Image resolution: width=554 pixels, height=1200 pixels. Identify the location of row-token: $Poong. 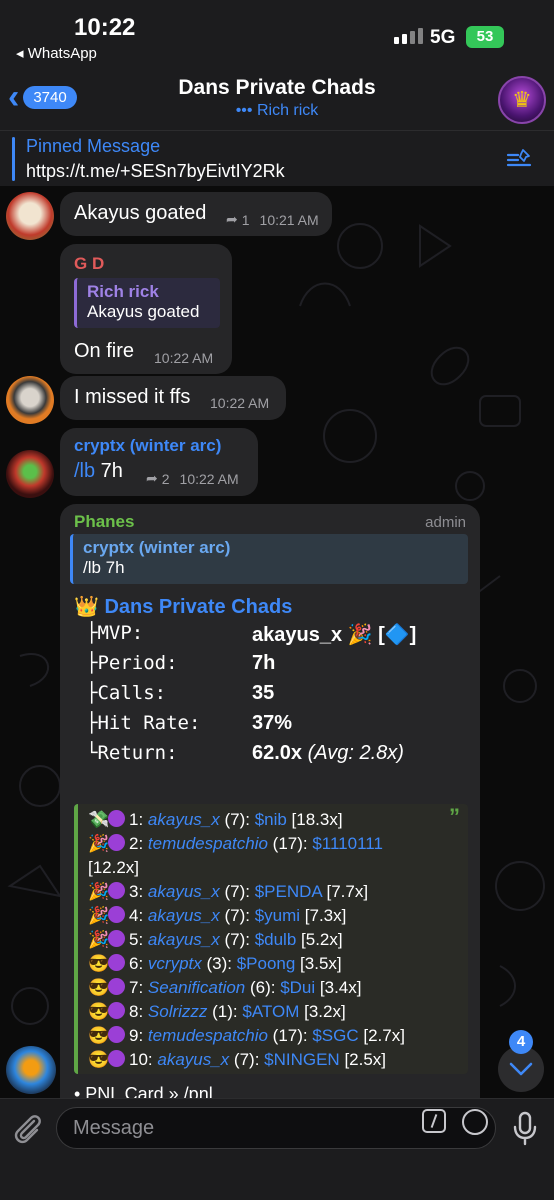
(266, 963).